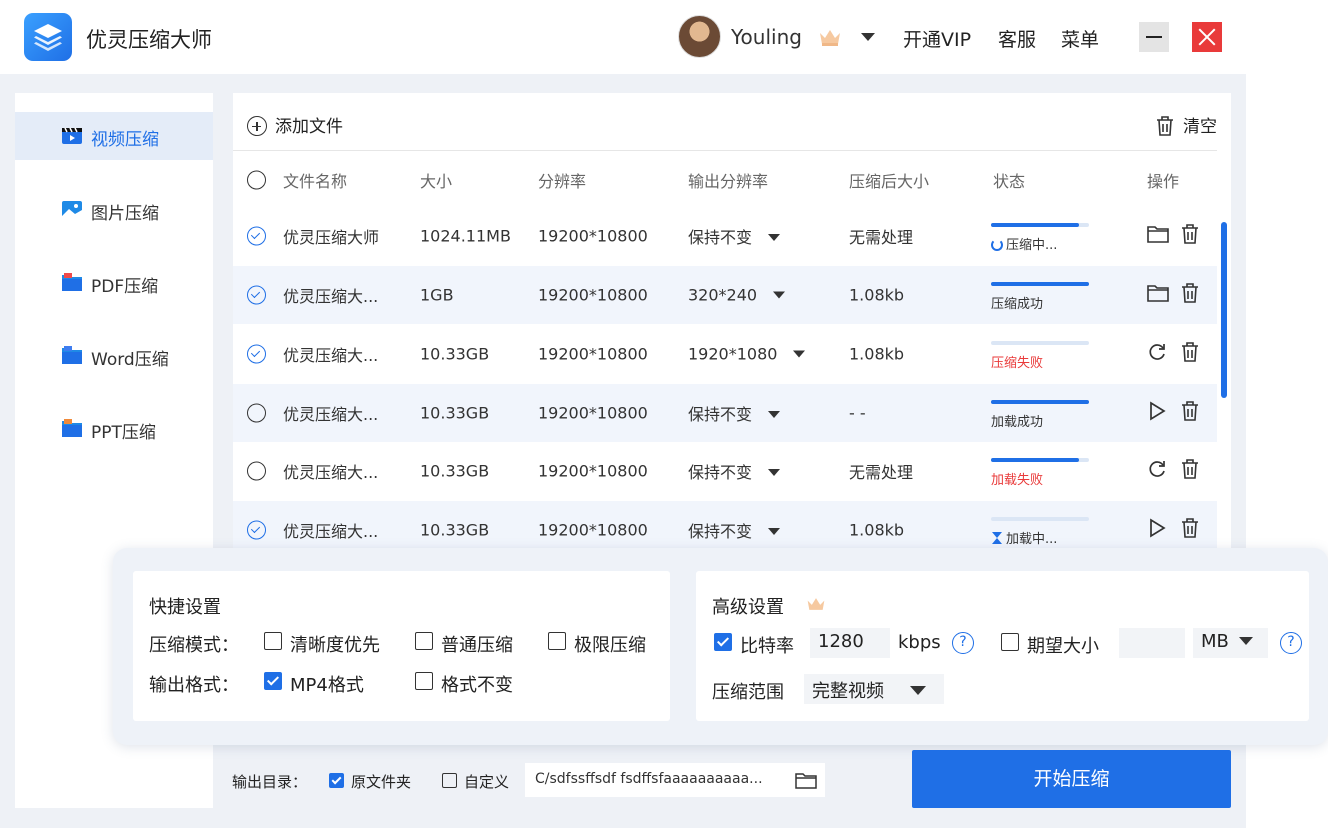 Image resolution: width=1328 pixels, height=828 pixels. Describe the element at coordinates (114, 210) in the screenshot. I see `sidebar-item-image: 图片压缩` at that location.